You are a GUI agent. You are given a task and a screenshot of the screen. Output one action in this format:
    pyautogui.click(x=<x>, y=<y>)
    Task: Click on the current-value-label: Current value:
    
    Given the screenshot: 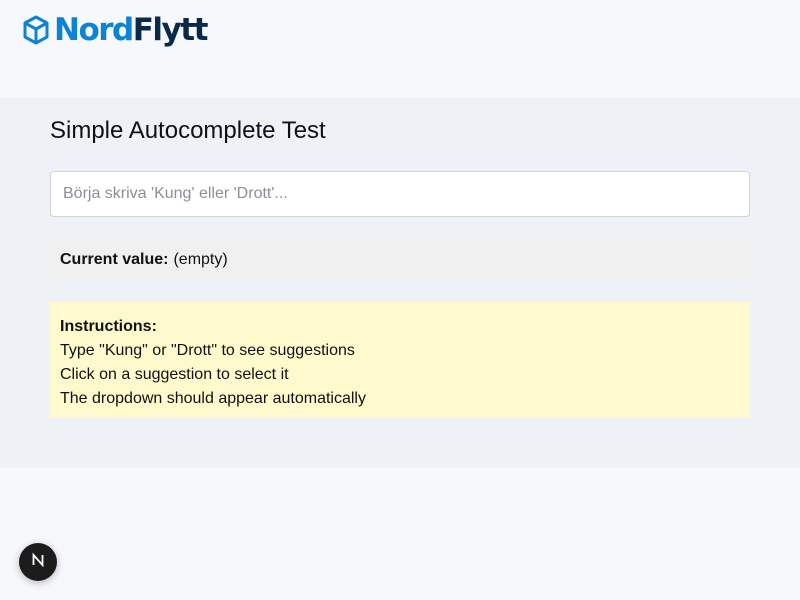 What is the action you would take?
    pyautogui.click(x=114, y=259)
    